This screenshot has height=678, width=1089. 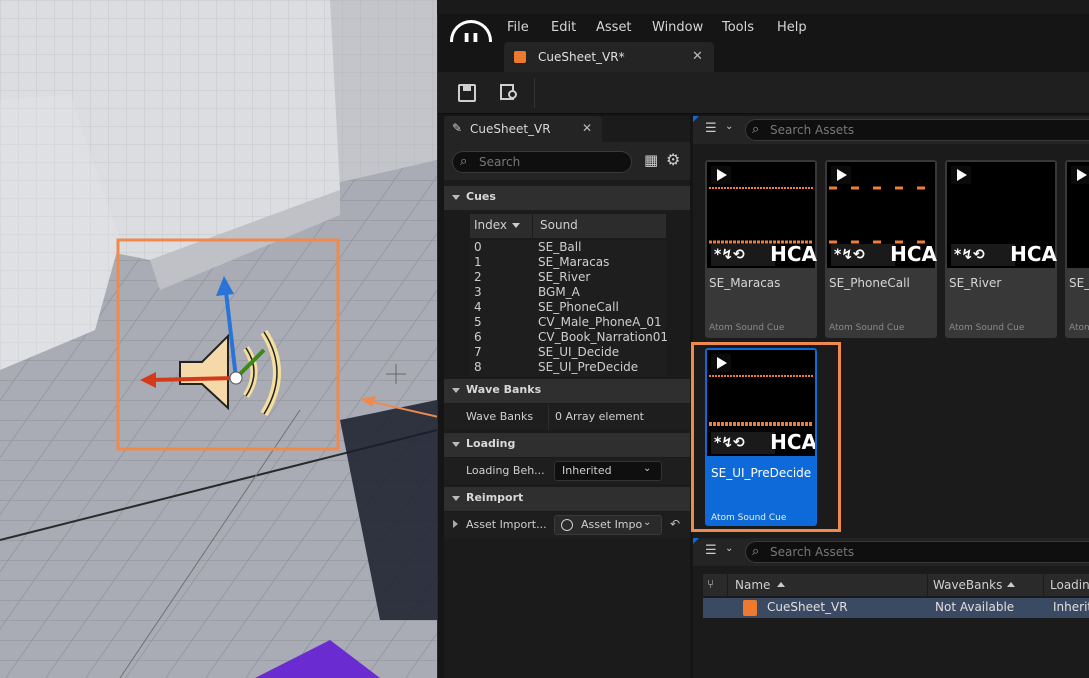 I want to click on document-tab-bar: CueSheet_VR* ✕, so click(x=763, y=57).